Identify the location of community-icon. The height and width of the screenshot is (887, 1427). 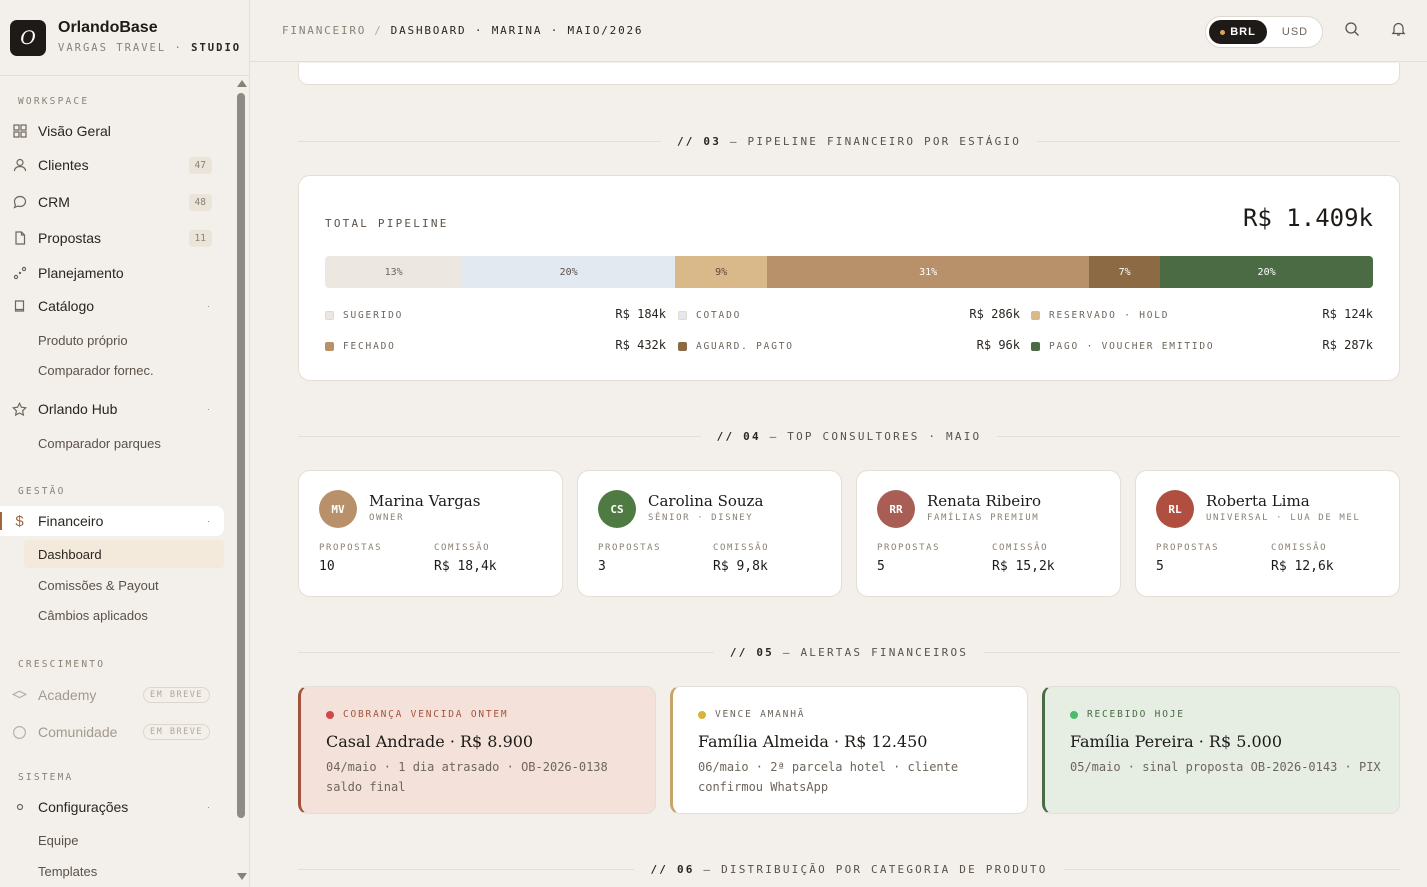
(19, 732).